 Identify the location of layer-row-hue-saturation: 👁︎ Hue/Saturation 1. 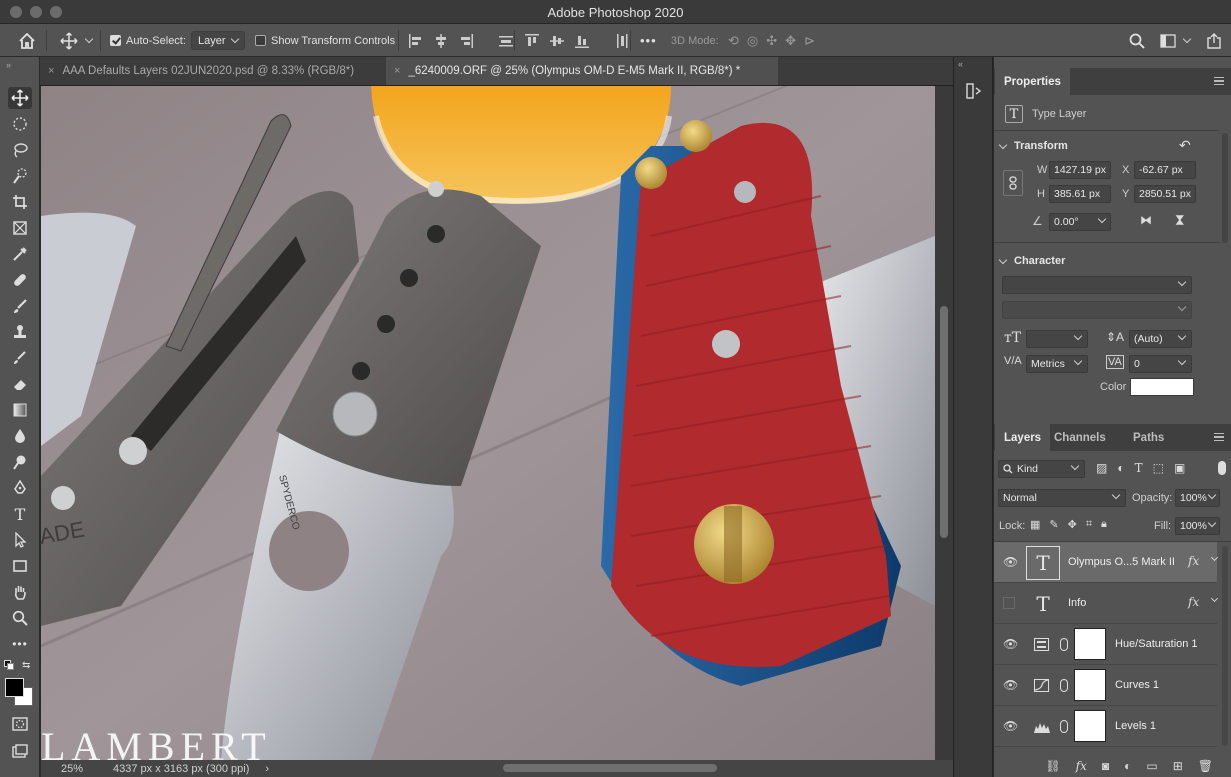
(1105, 644).